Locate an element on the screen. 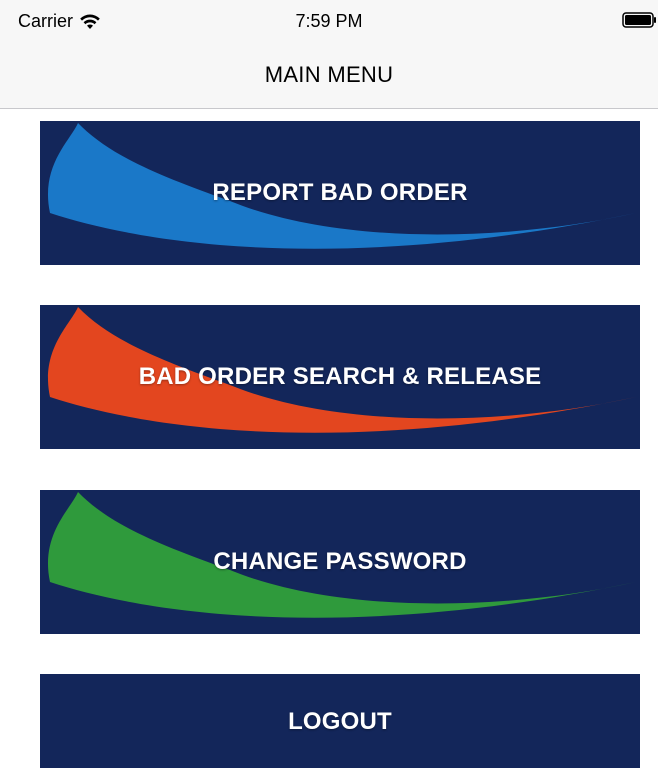 The height and width of the screenshot is (768, 658). menu-item-label: REPORT BAD ORDER is located at coordinates (340, 192).